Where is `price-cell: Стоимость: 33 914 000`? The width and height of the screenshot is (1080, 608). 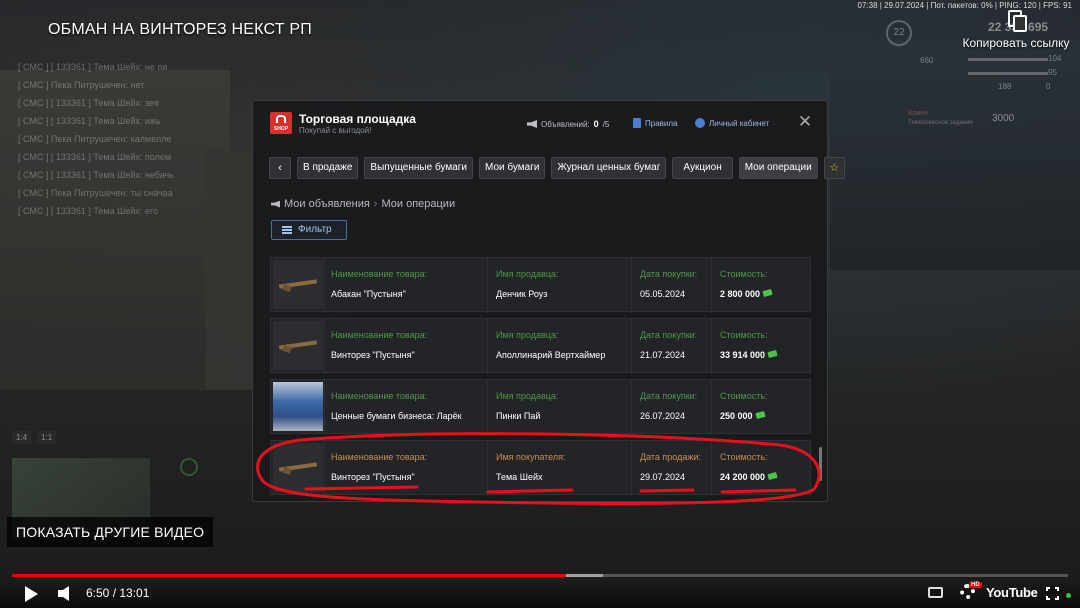 price-cell: Стоимость: 33 914 000 is located at coordinates (761, 346).